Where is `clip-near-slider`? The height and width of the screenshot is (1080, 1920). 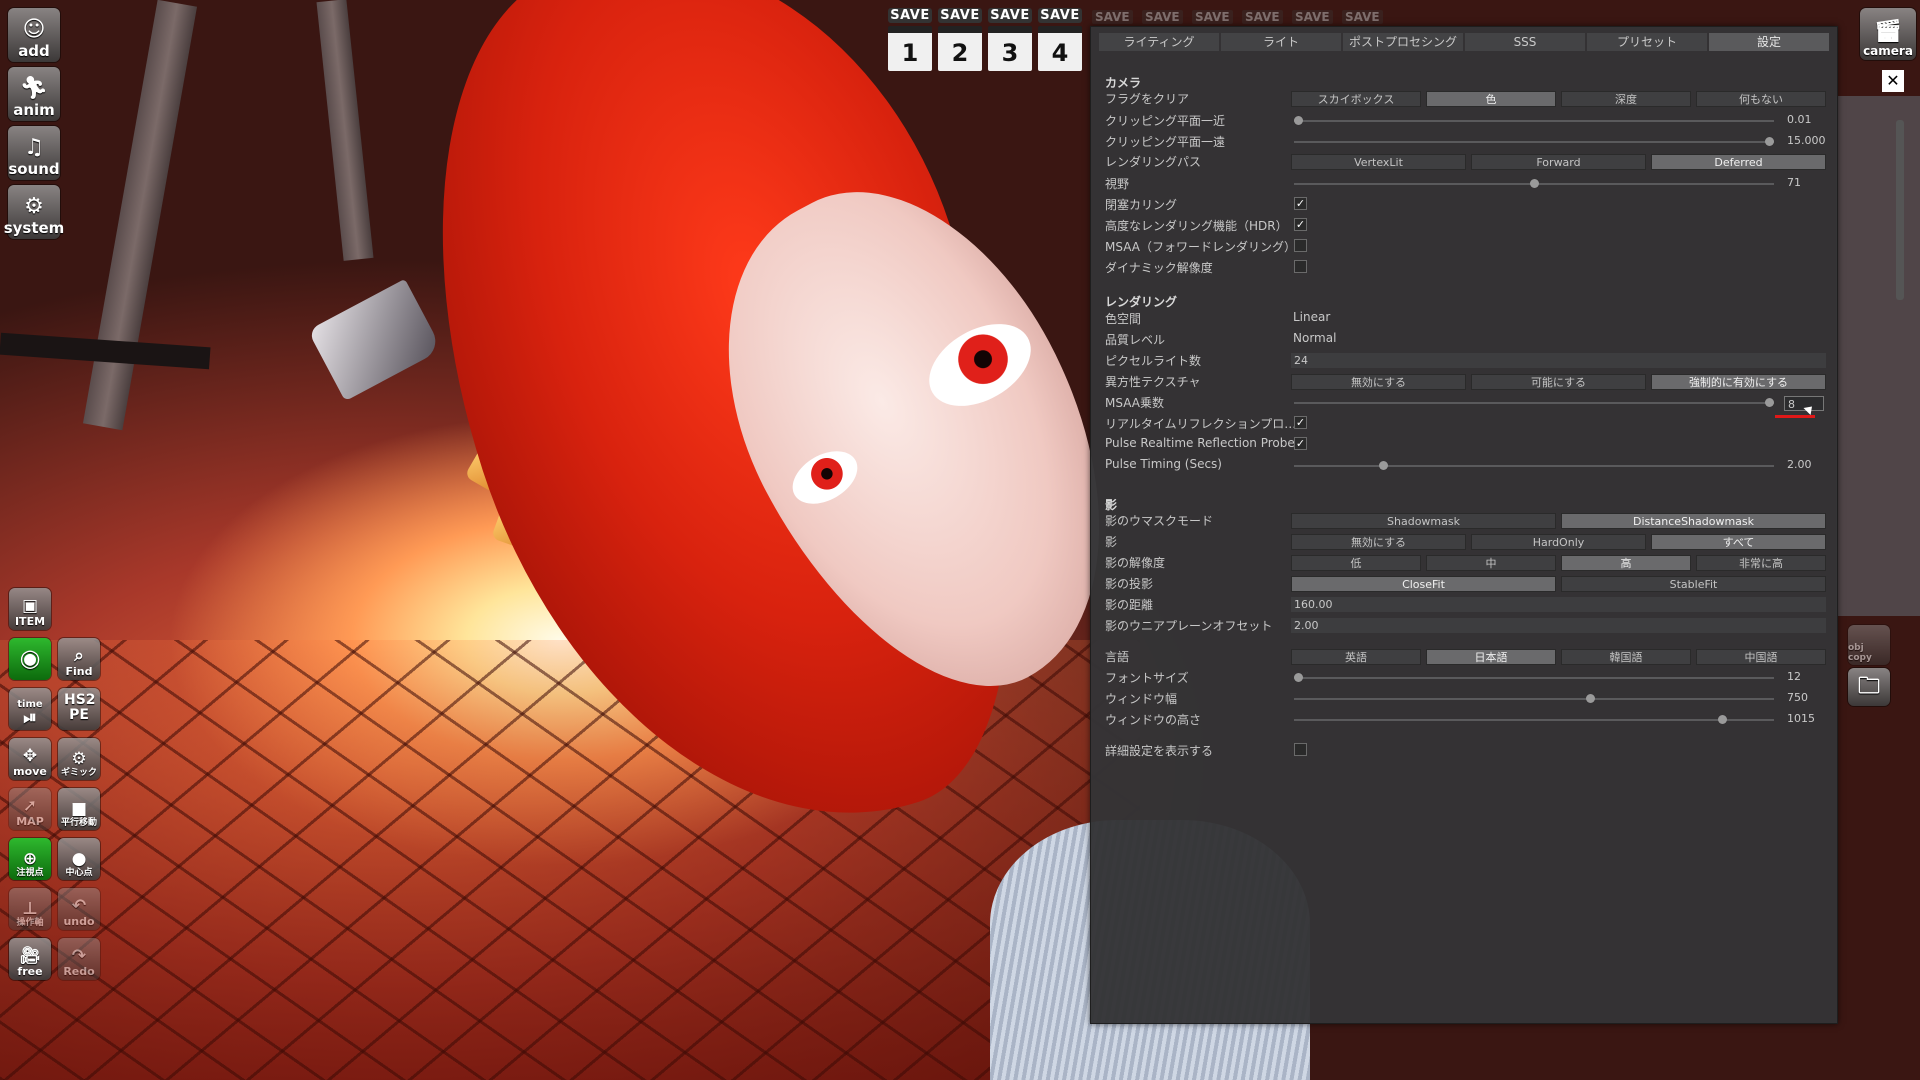
clip-near-slider is located at coordinates (1534, 120).